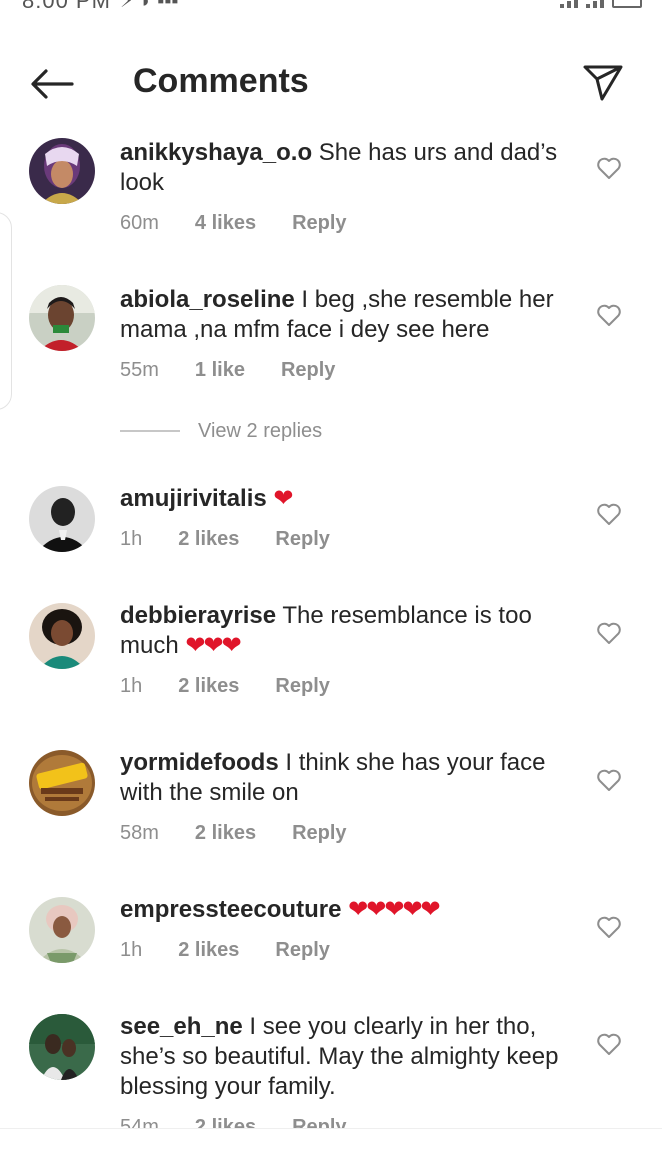 The width and height of the screenshot is (662, 1151). Describe the element at coordinates (331, 7) in the screenshot. I see `status-bar: 8:00 PM ⚡ ◗ ▪▪▪` at that location.